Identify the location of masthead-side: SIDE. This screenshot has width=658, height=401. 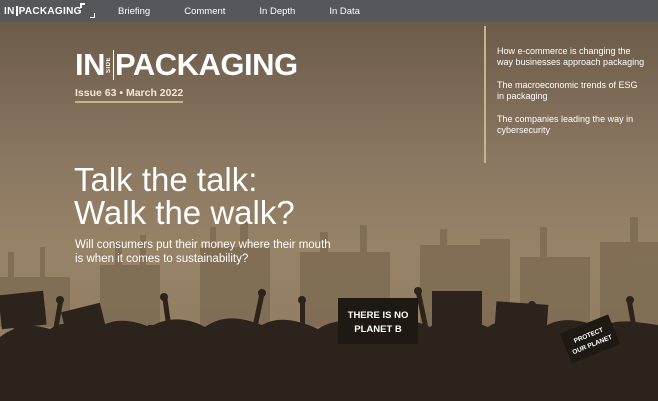
(110, 64).